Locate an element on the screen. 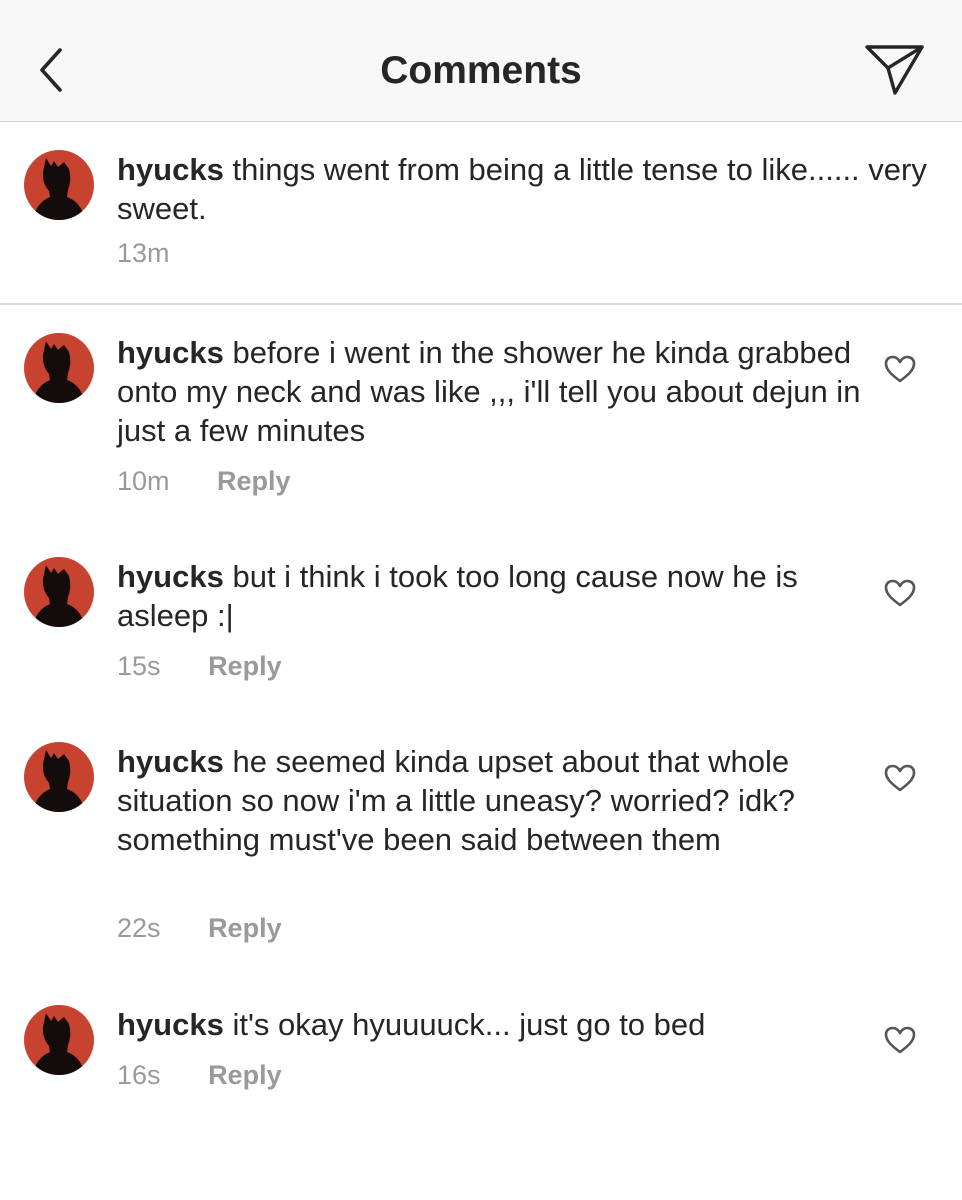  caption-meta: 13m is located at coordinates (143, 253).